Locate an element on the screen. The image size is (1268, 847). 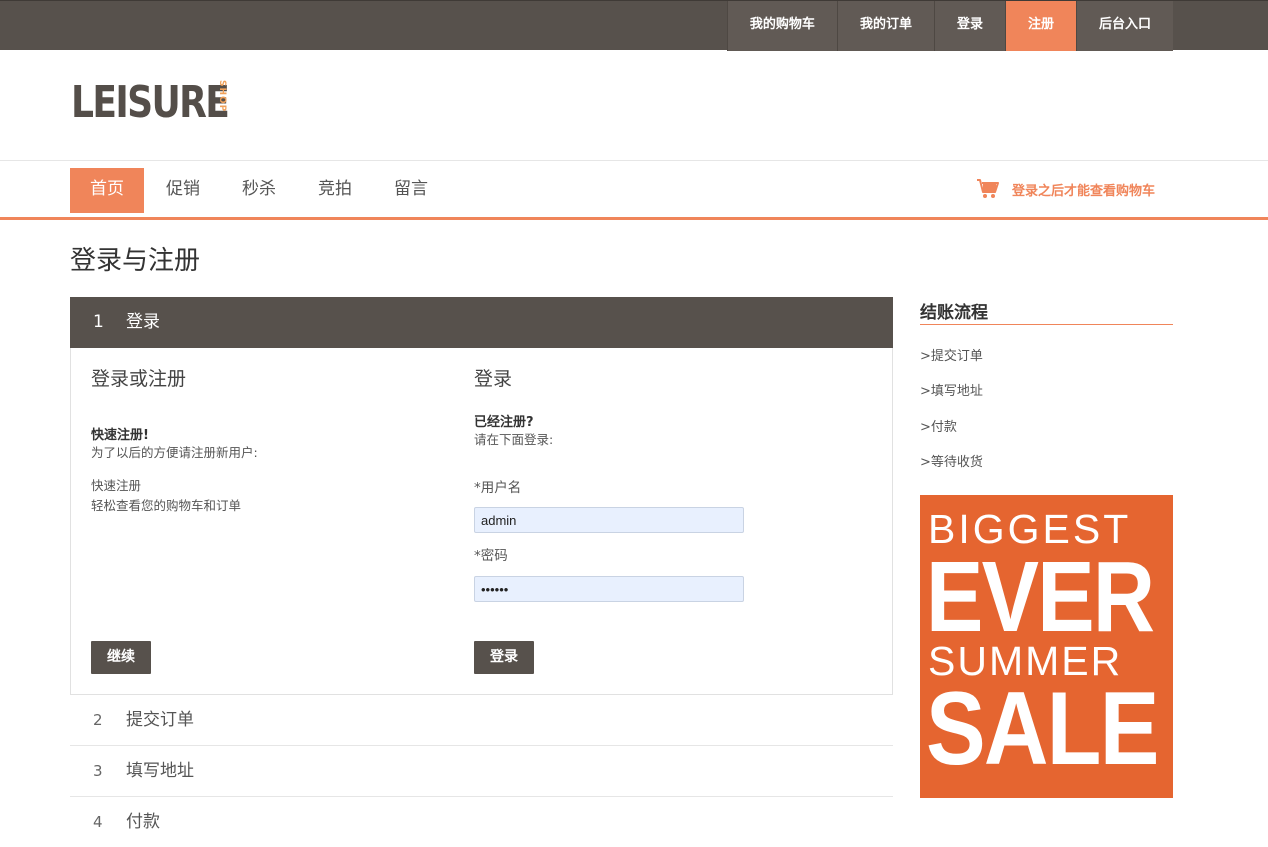
login-title: 登录 is located at coordinates (493, 379).